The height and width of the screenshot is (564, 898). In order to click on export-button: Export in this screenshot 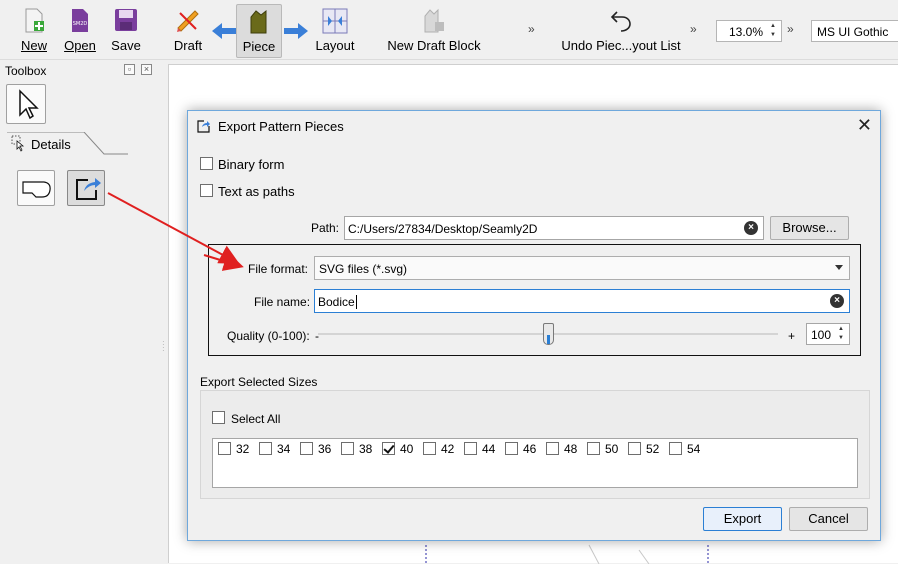, I will do `click(742, 519)`.